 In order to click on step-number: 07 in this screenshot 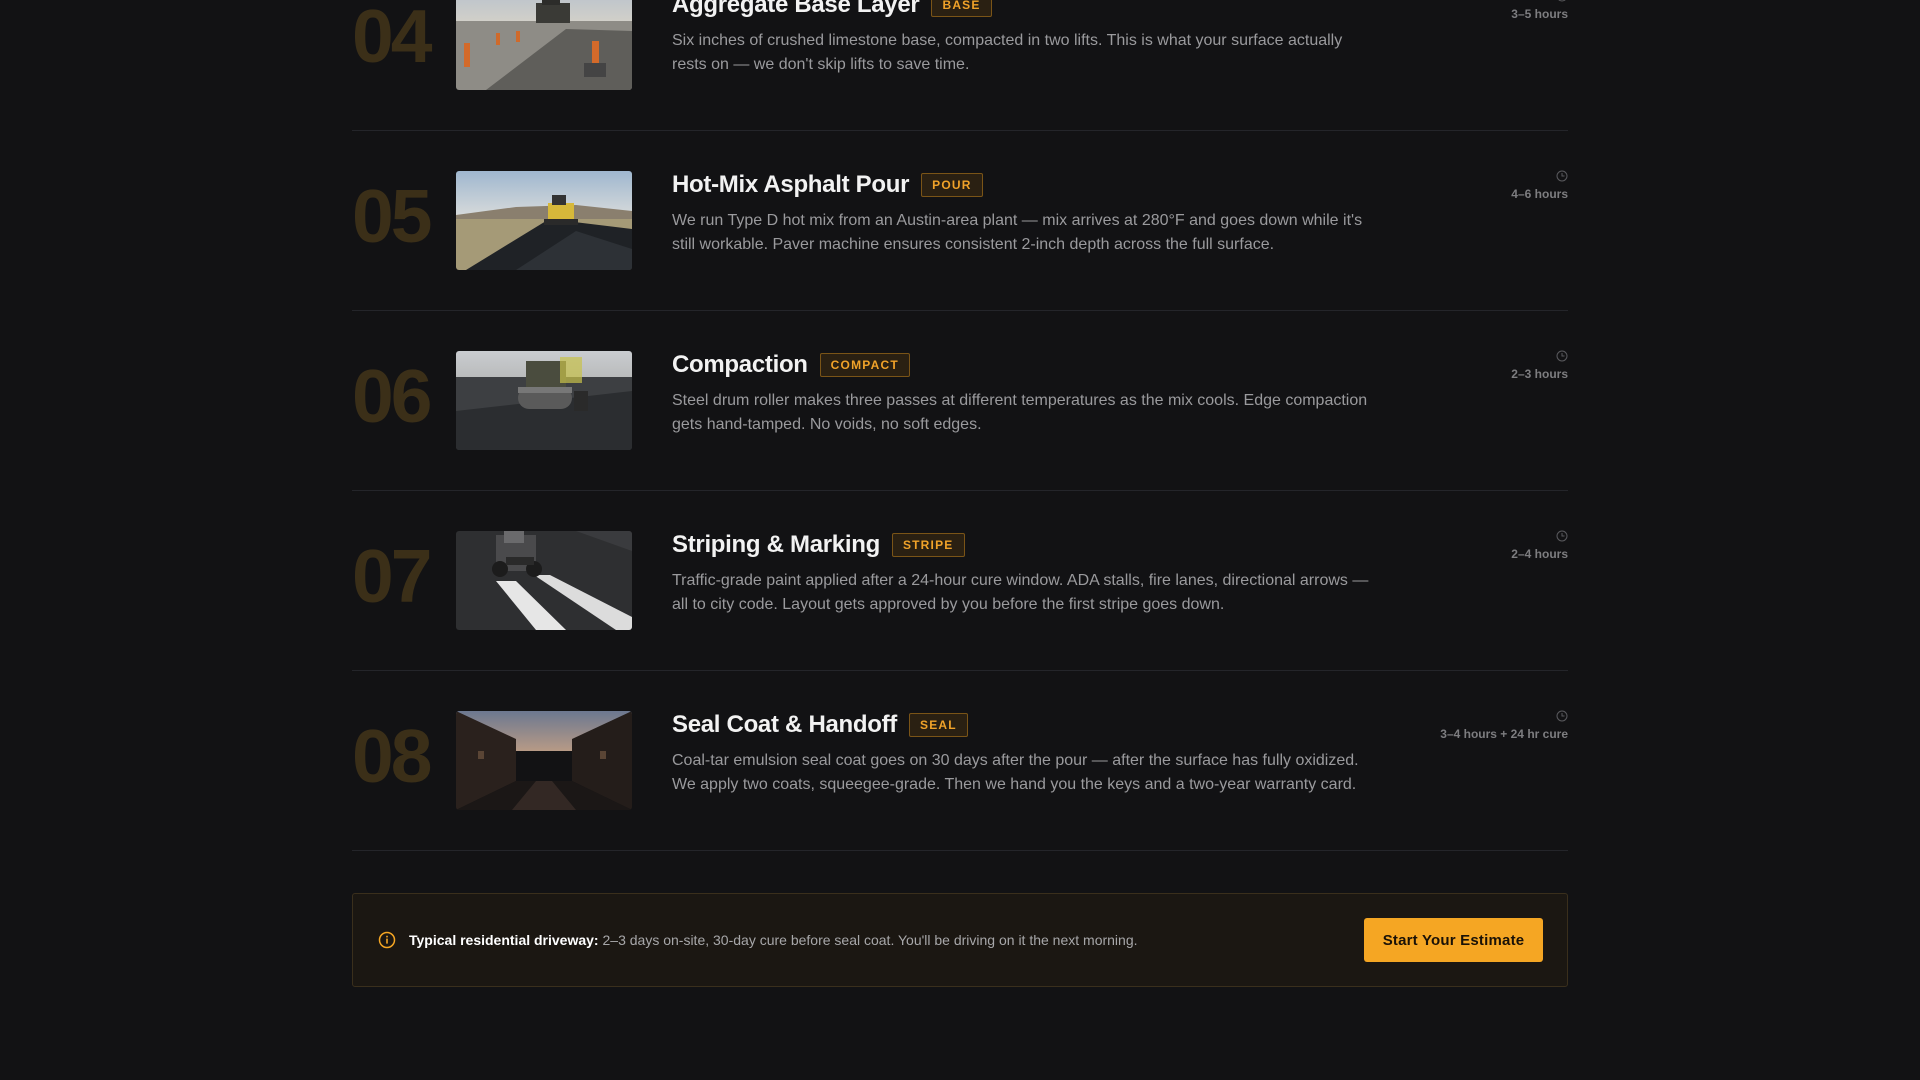, I will do `click(392, 576)`.